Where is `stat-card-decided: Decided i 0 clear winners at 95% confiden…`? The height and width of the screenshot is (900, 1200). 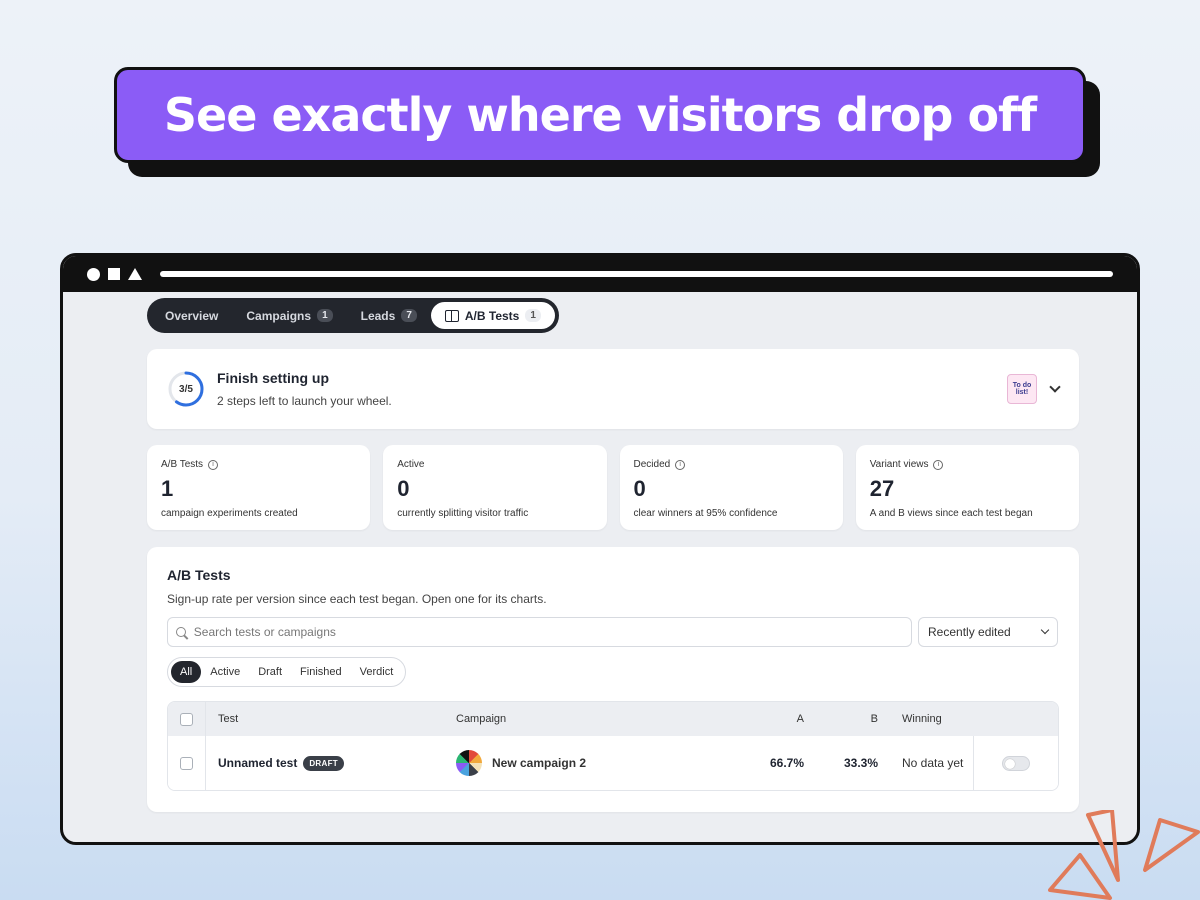 stat-card-decided: Decided i 0 clear winners at 95% confiden… is located at coordinates (731, 487).